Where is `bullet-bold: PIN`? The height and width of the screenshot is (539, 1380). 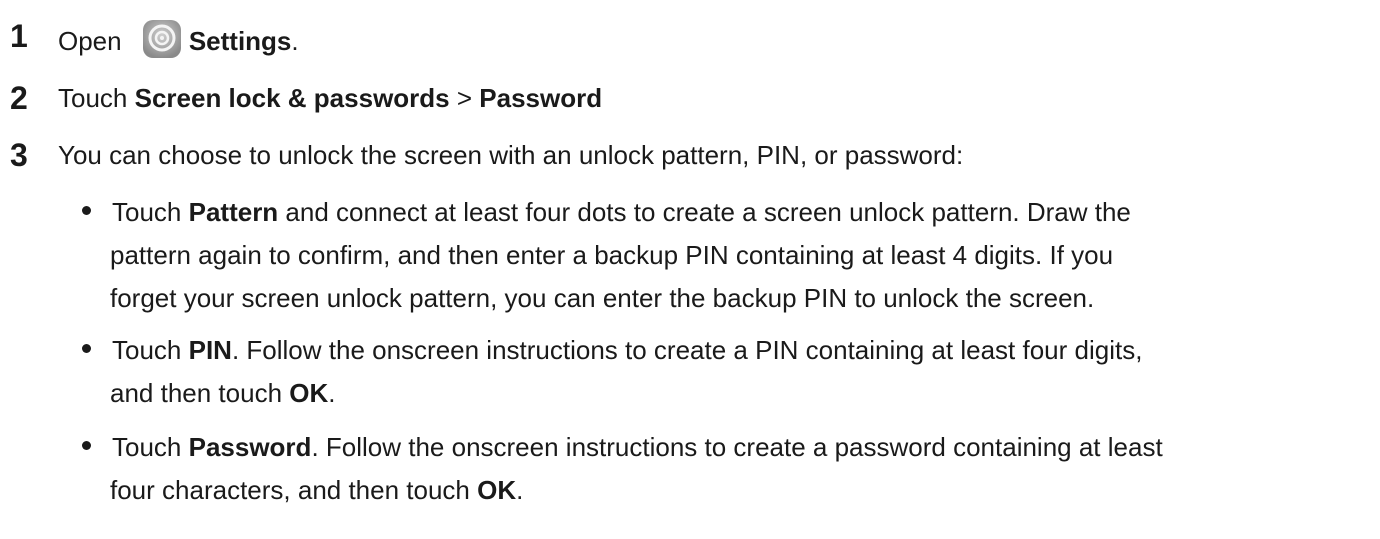
bullet-bold: PIN is located at coordinates (210, 350).